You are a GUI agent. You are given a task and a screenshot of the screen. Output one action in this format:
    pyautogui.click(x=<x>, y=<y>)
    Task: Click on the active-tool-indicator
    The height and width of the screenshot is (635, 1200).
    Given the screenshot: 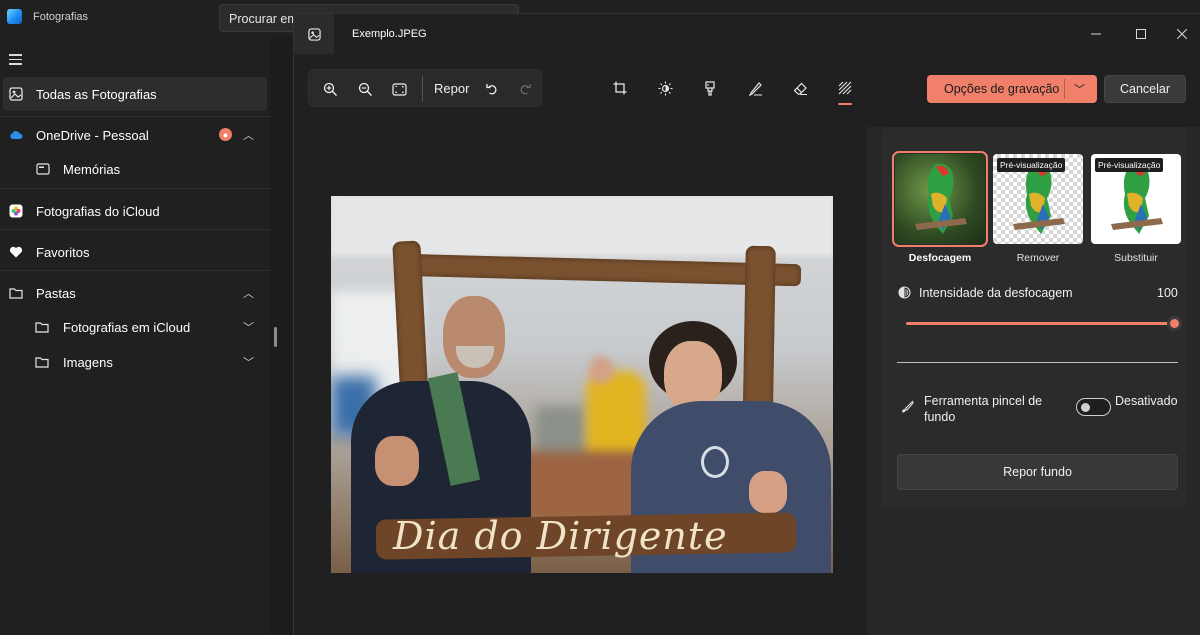 What is the action you would take?
    pyautogui.click(x=845, y=104)
    